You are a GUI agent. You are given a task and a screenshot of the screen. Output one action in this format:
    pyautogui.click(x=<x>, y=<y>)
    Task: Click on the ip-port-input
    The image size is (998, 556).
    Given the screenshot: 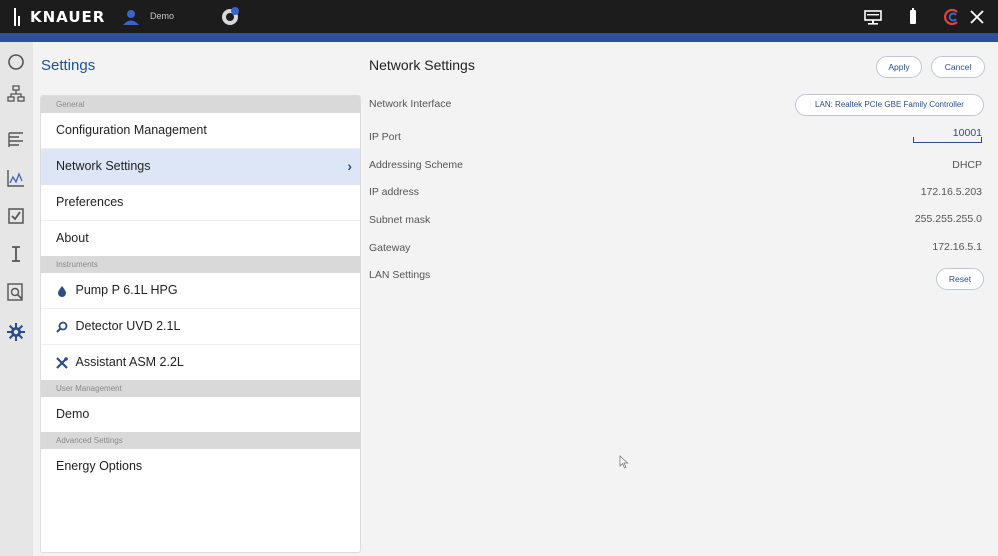 What is the action you would take?
    pyautogui.click(x=948, y=133)
    